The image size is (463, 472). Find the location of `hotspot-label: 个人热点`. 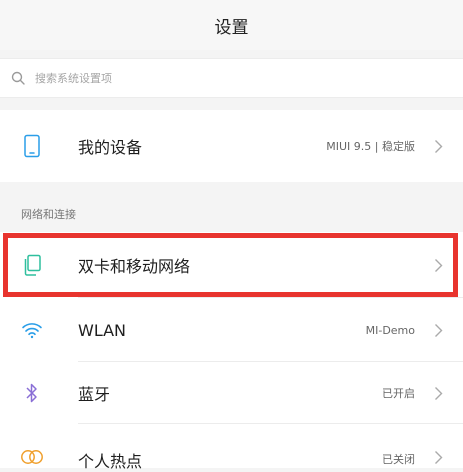

hotspot-label: 个人热点 is located at coordinates (110, 461).